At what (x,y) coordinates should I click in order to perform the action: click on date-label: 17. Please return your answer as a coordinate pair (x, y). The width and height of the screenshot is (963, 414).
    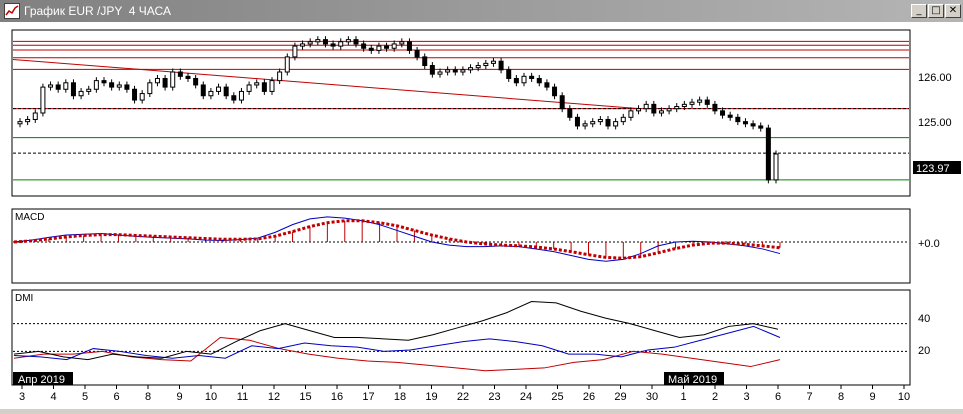
    Looking at the image, I should click on (368, 397).